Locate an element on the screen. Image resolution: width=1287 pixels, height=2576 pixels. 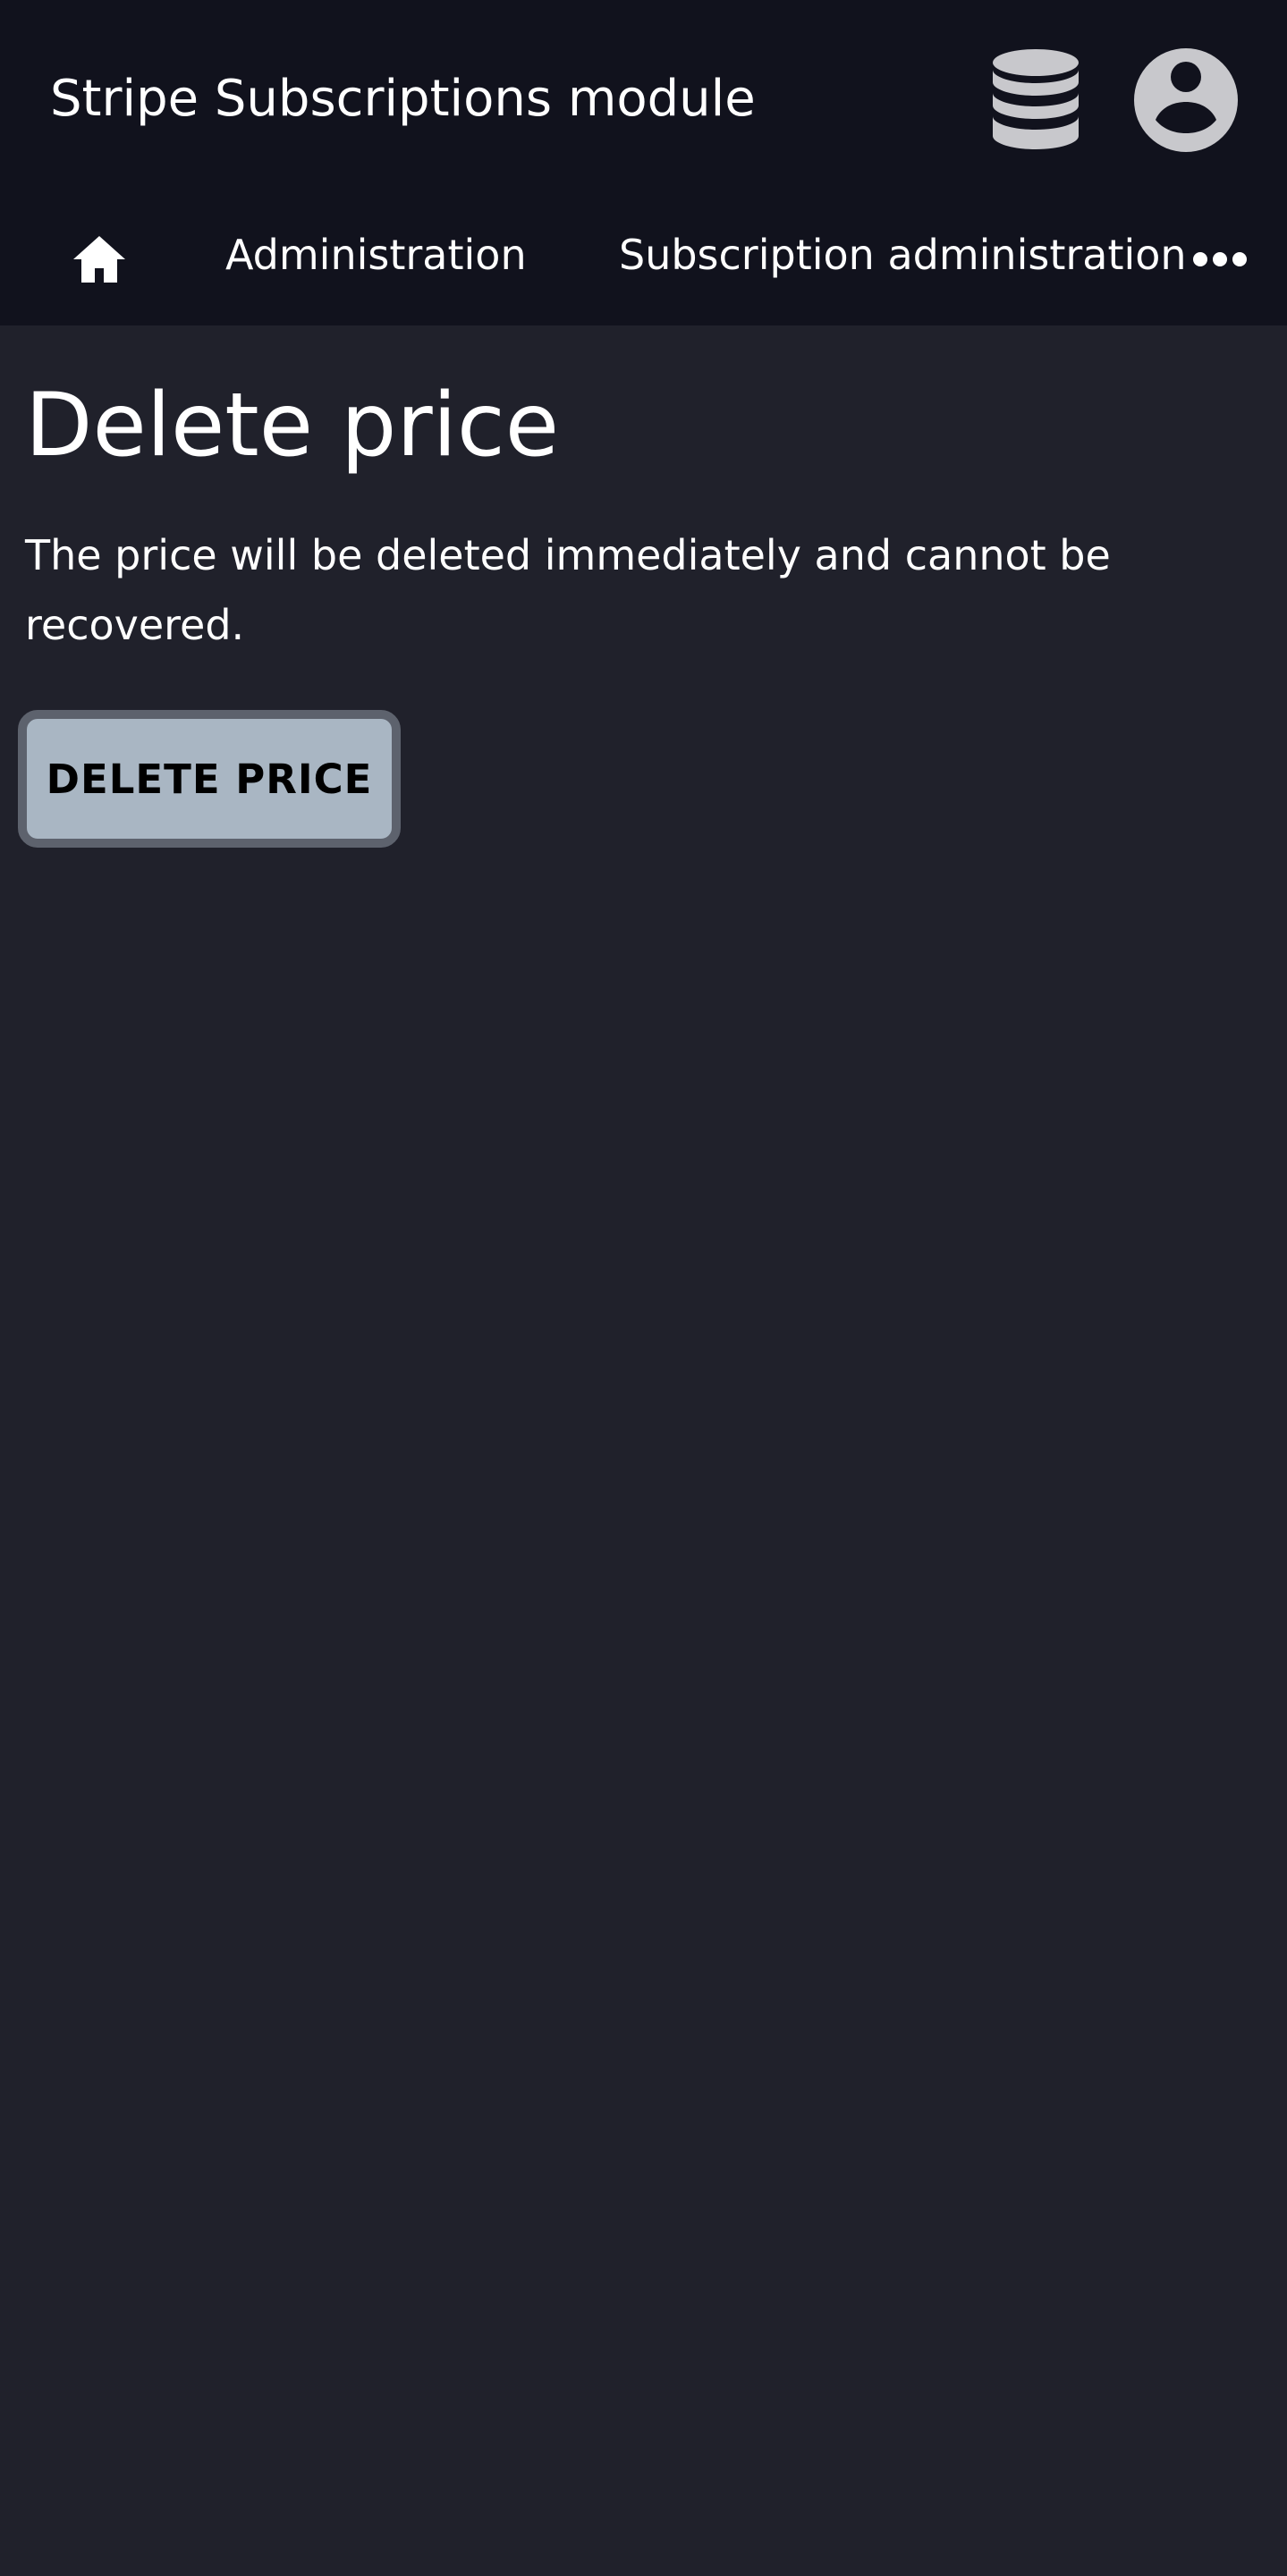
home-icon is located at coordinates (99, 259).